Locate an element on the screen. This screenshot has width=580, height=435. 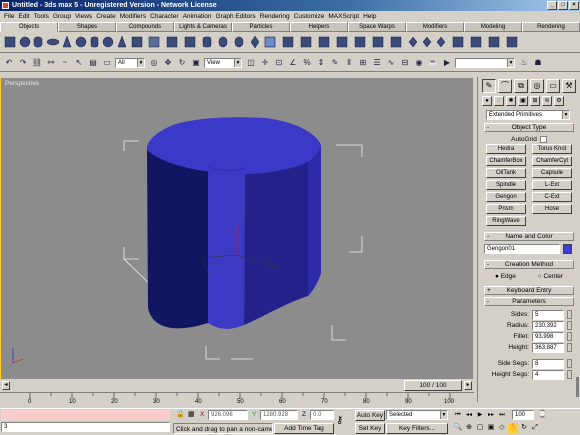
prism-button: Prism is located at coordinates (506, 209).